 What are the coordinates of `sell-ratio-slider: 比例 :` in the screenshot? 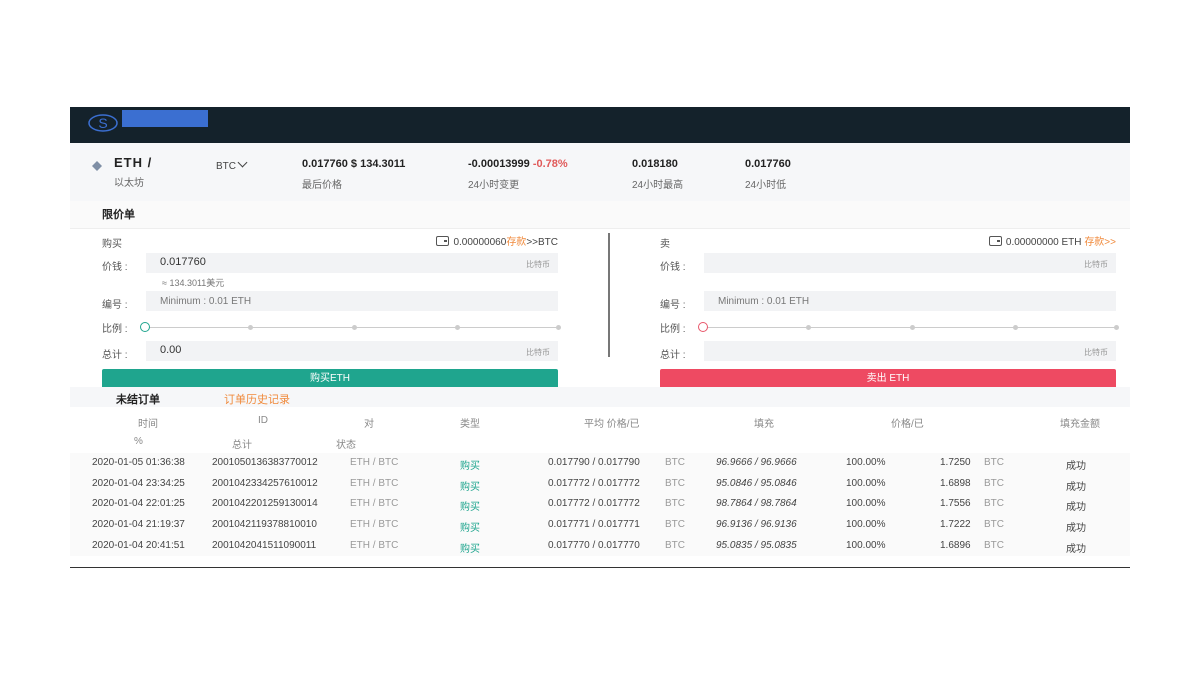 It's located at (889, 327).